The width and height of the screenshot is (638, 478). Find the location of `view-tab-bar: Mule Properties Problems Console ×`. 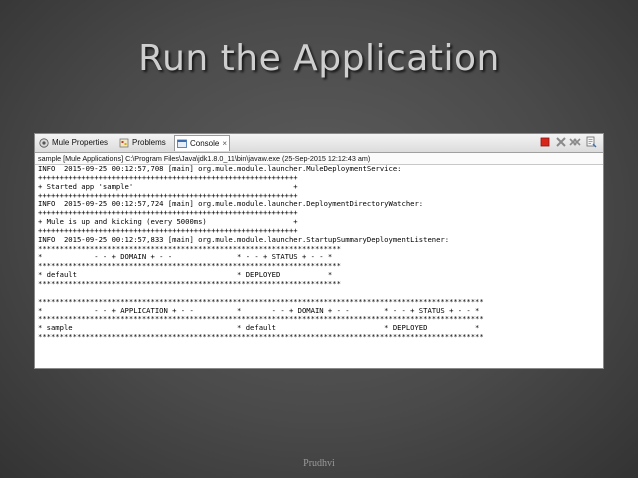

view-tab-bar: Mule Properties Problems Console × is located at coordinates (319, 143).